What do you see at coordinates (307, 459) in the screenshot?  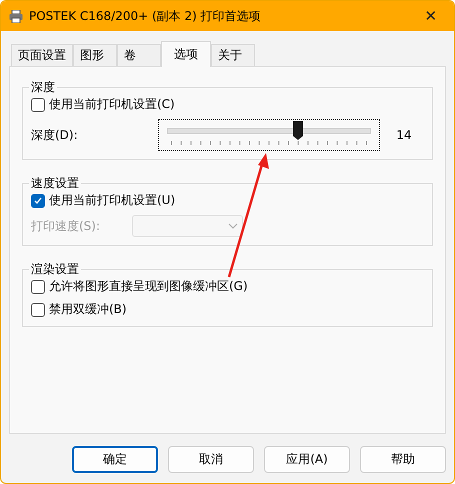 I see `dialog-button: 应用(A)` at bounding box center [307, 459].